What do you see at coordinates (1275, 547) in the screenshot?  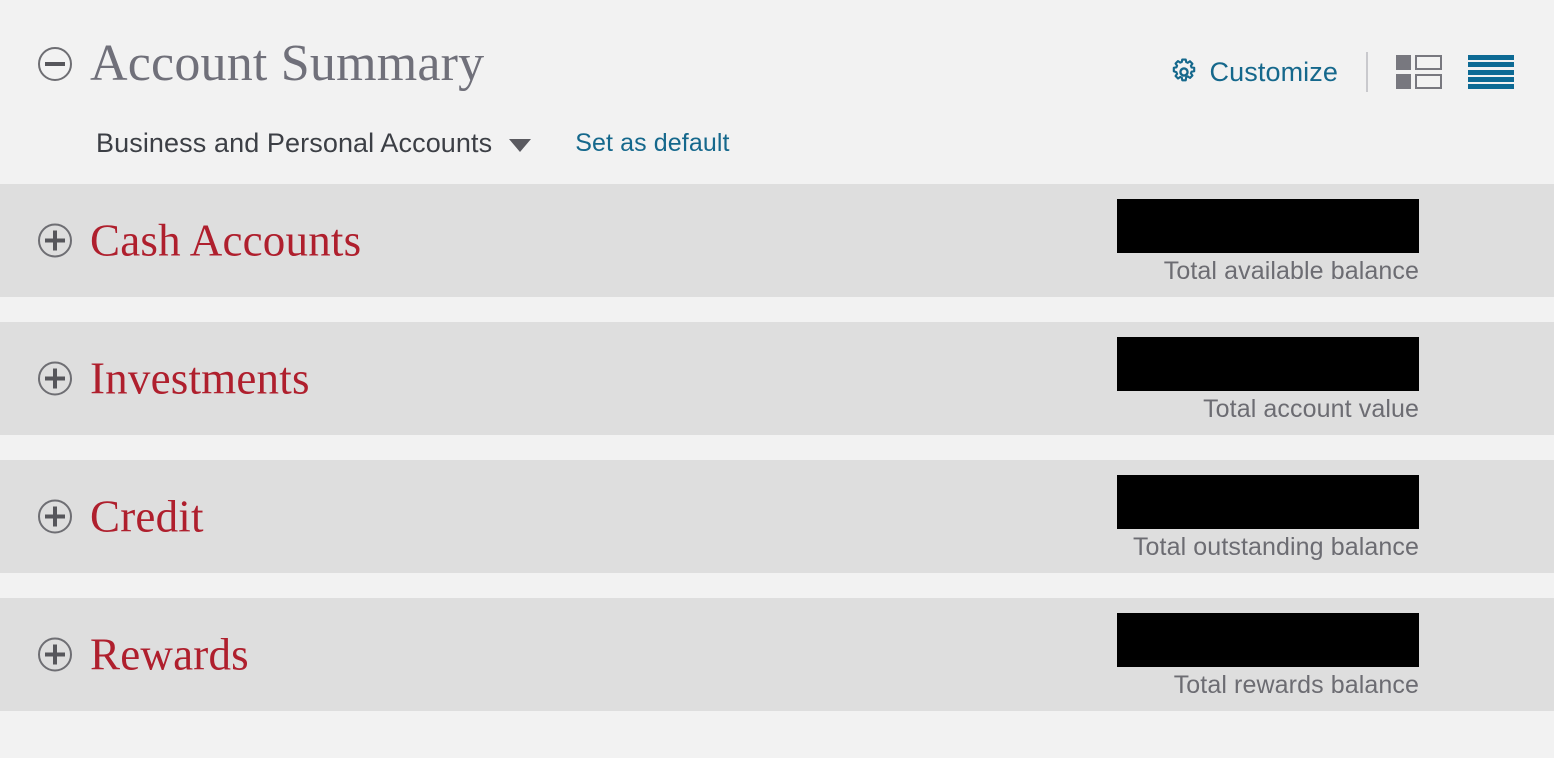 I see `balance-label: Total outstanding balance` at bounding box center [1275, 547].